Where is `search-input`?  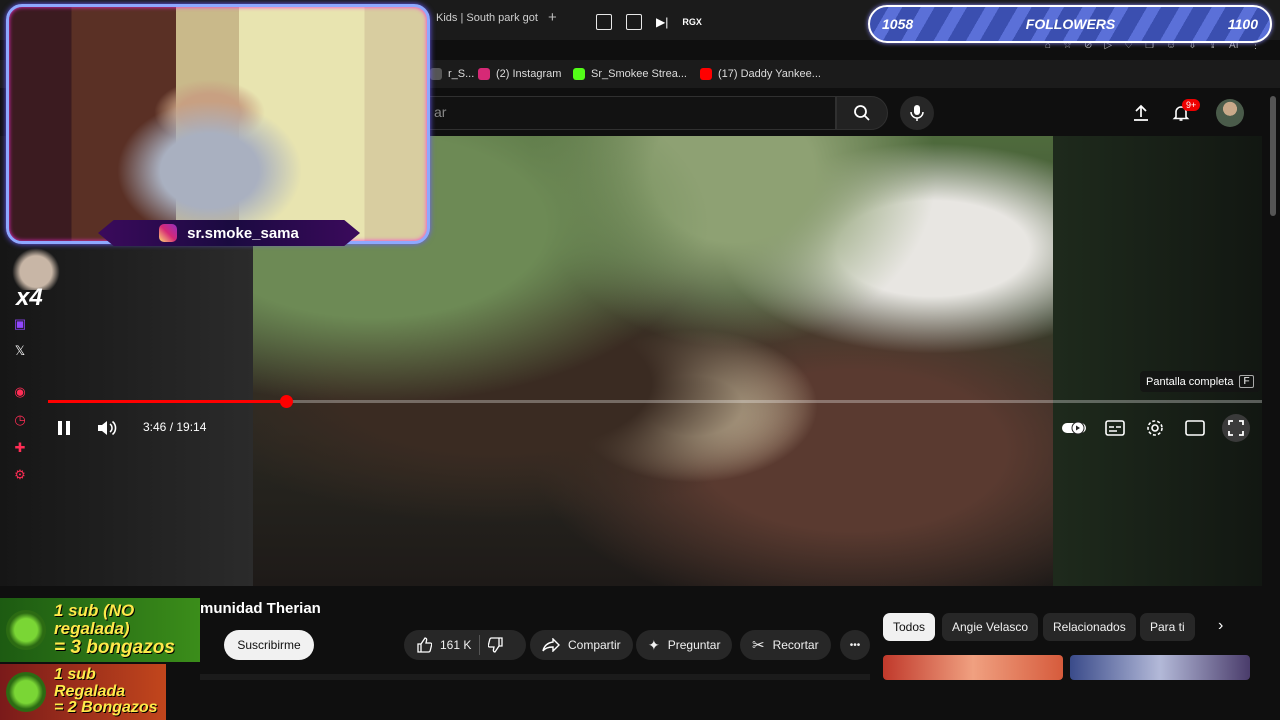 search-input is located at coordinates (608, 113).